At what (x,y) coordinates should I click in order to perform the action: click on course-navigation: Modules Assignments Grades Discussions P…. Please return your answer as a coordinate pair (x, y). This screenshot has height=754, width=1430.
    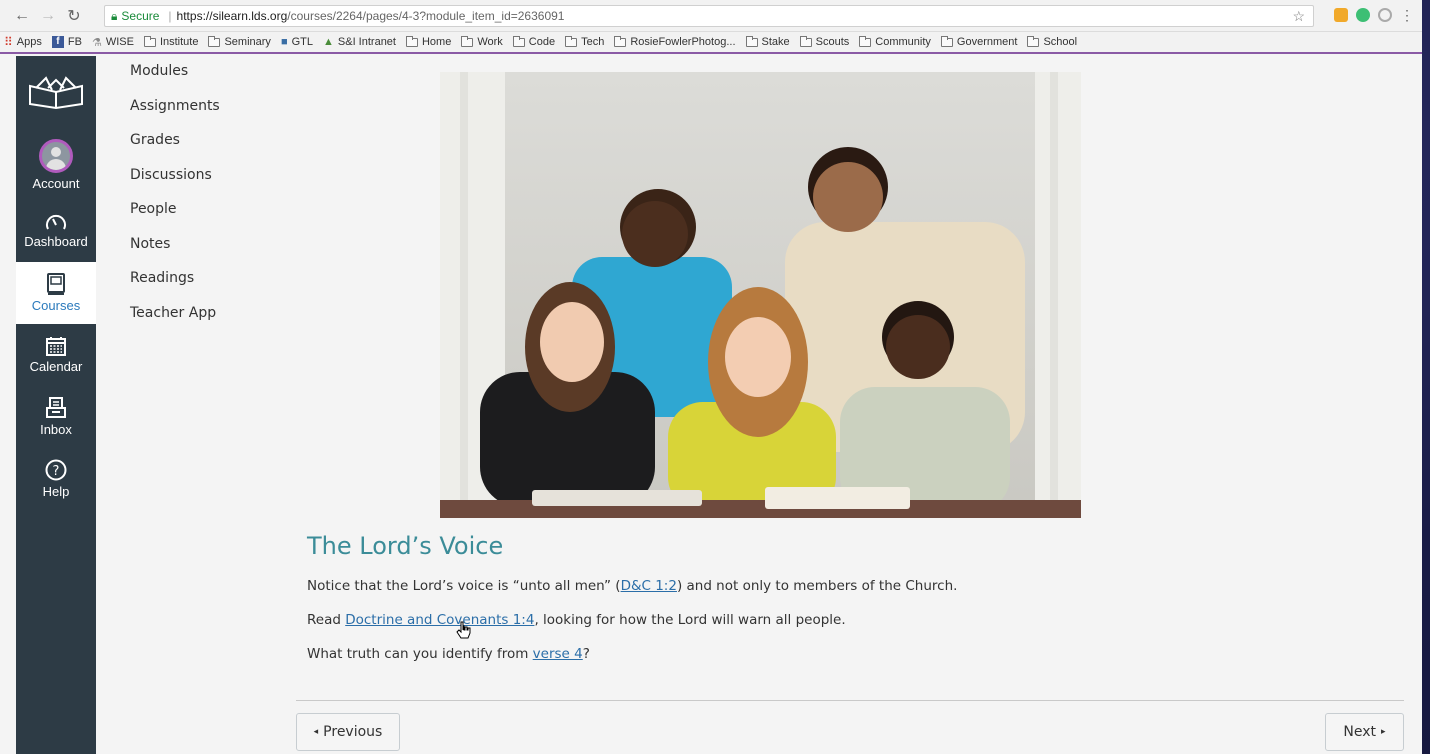
    Looking at the image, I should click on (175, 194).